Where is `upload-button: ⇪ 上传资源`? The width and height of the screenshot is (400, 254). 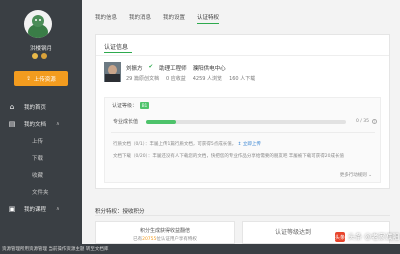
upload-button: ⇪ 上传资源 is located at coordinates (41, 78).